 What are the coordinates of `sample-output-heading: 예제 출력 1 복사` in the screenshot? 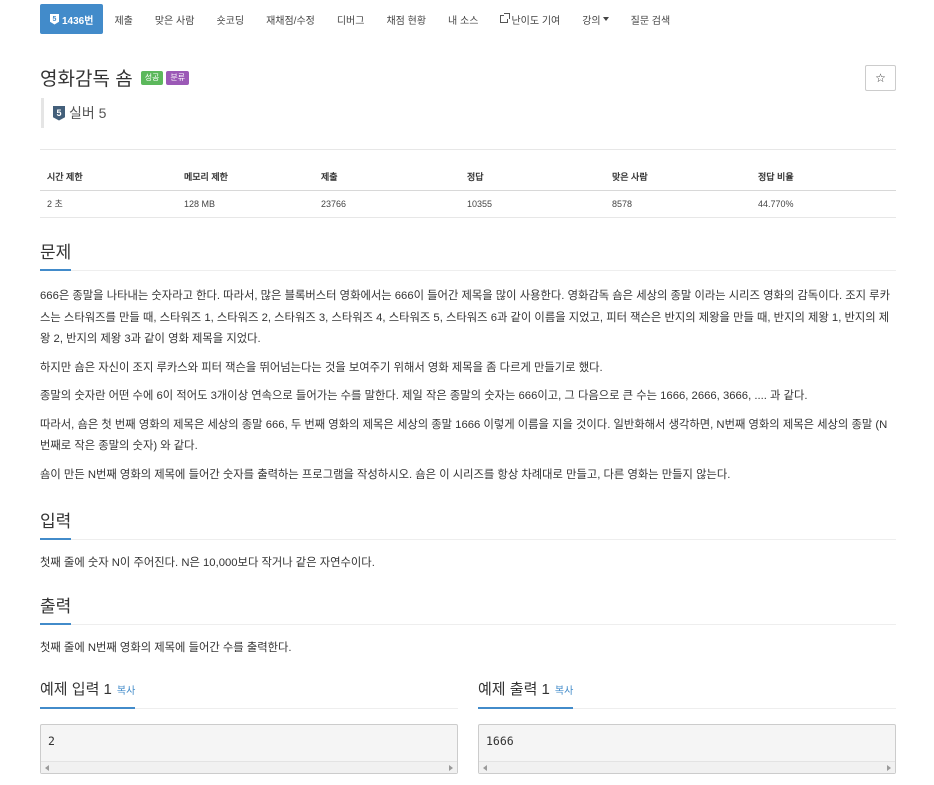 It's located at (526, 693).